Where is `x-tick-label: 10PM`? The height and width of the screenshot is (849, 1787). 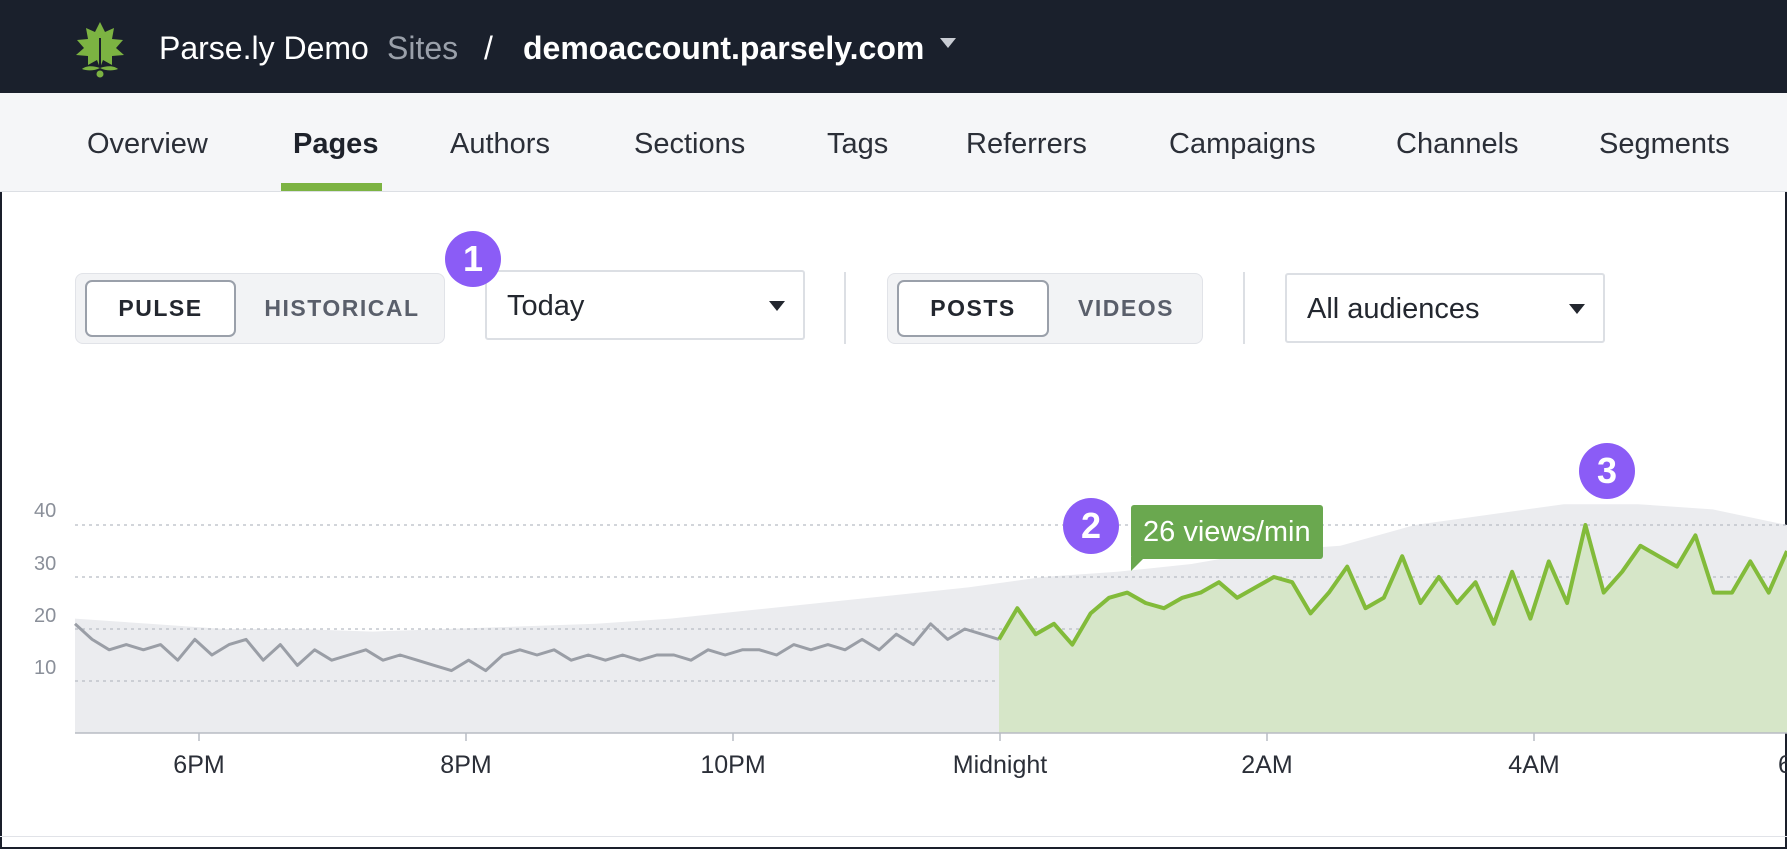
x-tick-label: 10PM is located at coordinates (733, 765).